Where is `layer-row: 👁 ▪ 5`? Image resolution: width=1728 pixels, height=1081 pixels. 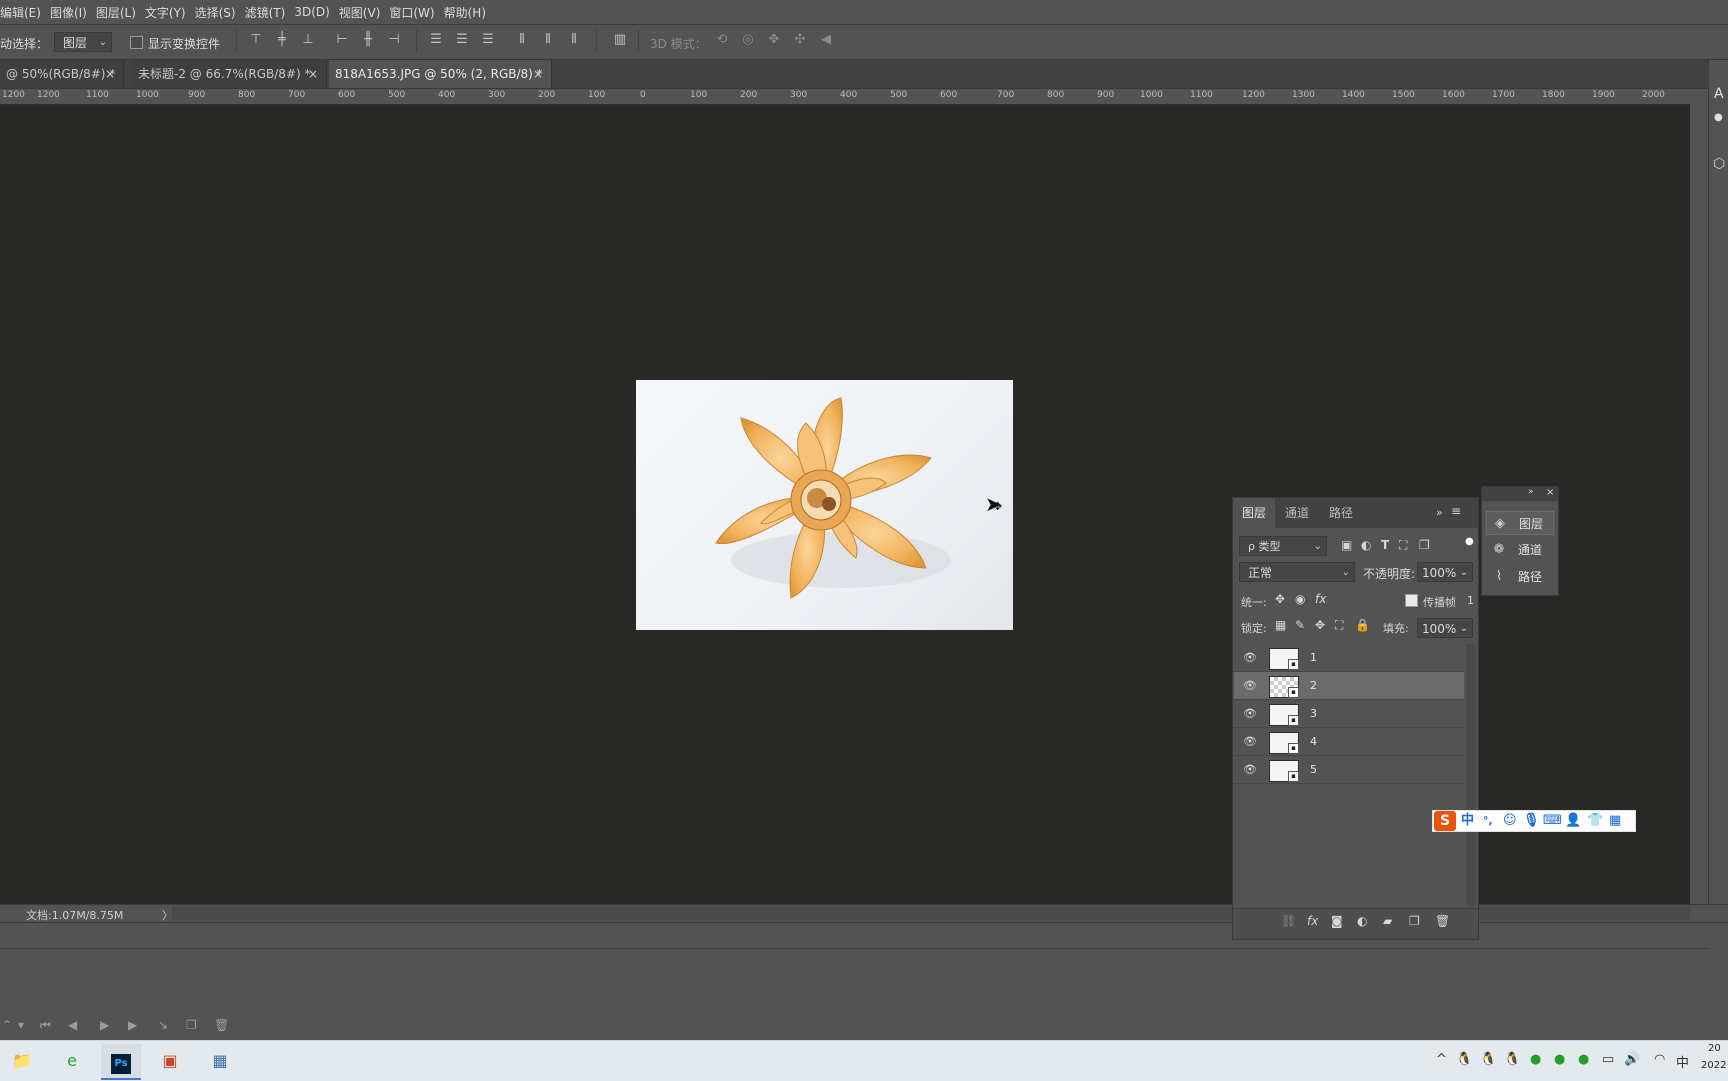
layer-row: 👁 ▪ 5 is located at coordinates (1349, 770).